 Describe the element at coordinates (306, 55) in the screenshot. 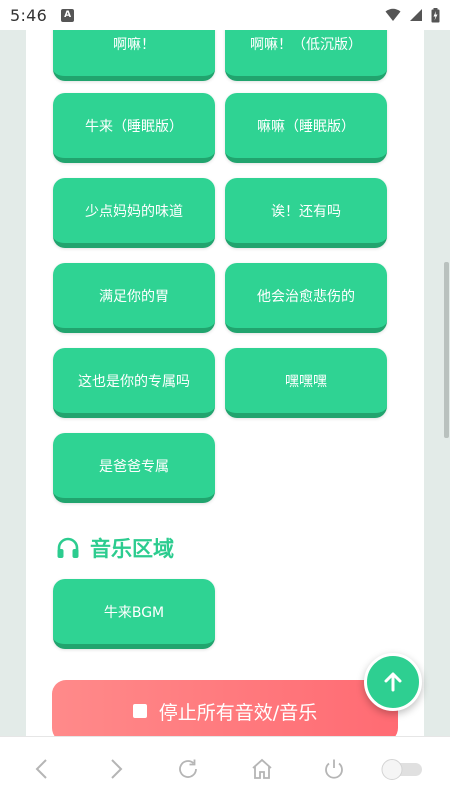

I see `sound-button: 啊嘛！（低沉版）` at that location.